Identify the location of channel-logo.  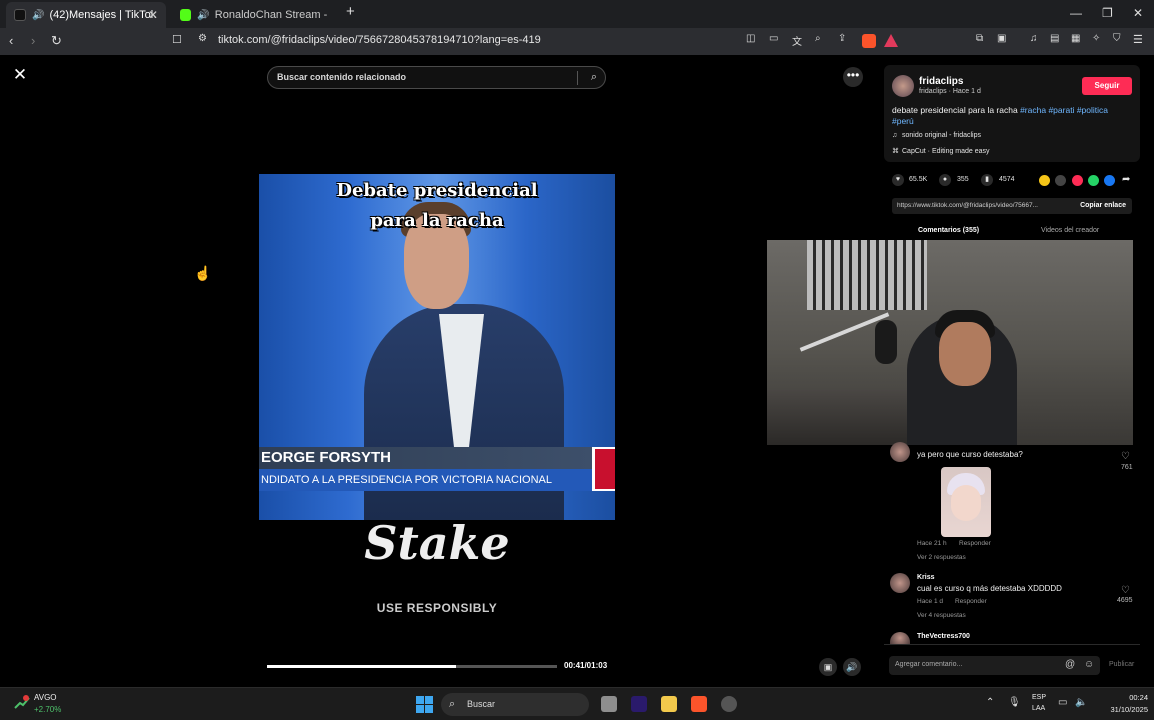
(605, 469).